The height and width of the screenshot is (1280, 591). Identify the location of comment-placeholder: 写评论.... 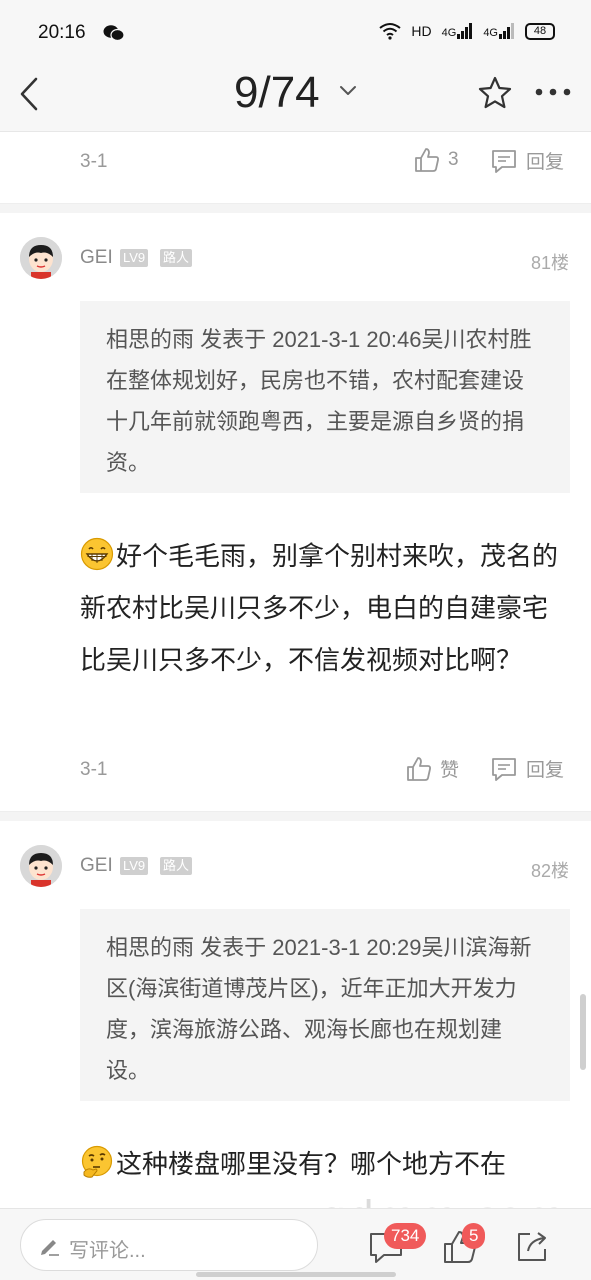
(107, 1251).